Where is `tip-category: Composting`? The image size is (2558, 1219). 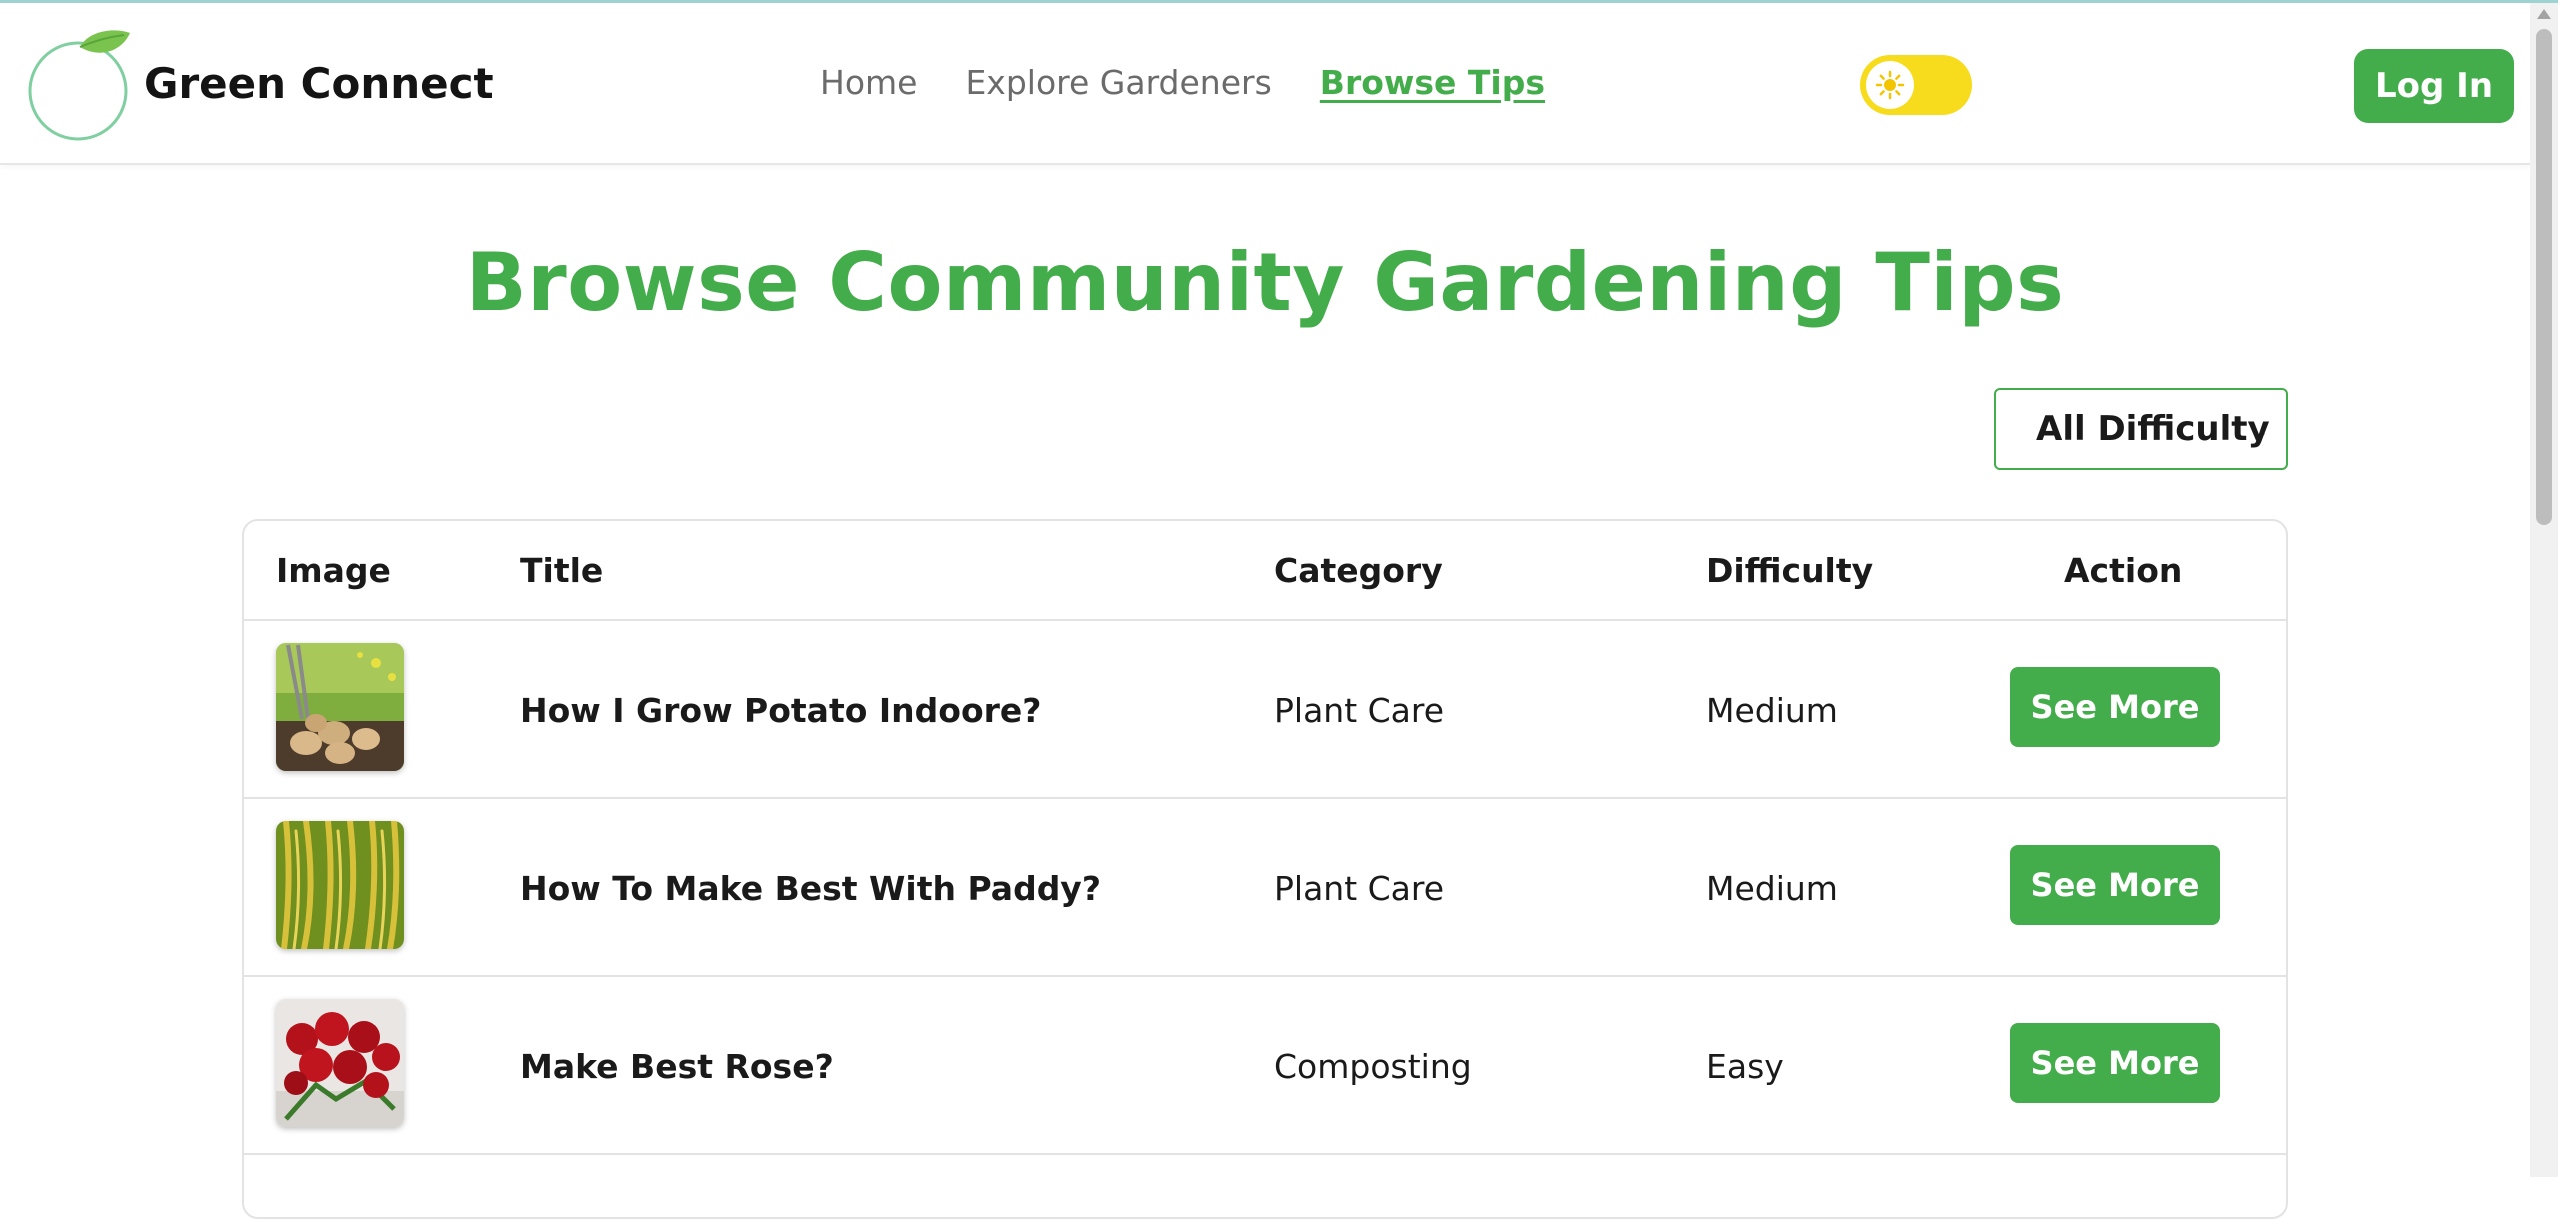 tip-category: Composting is located at coordinates (1373, 1066).